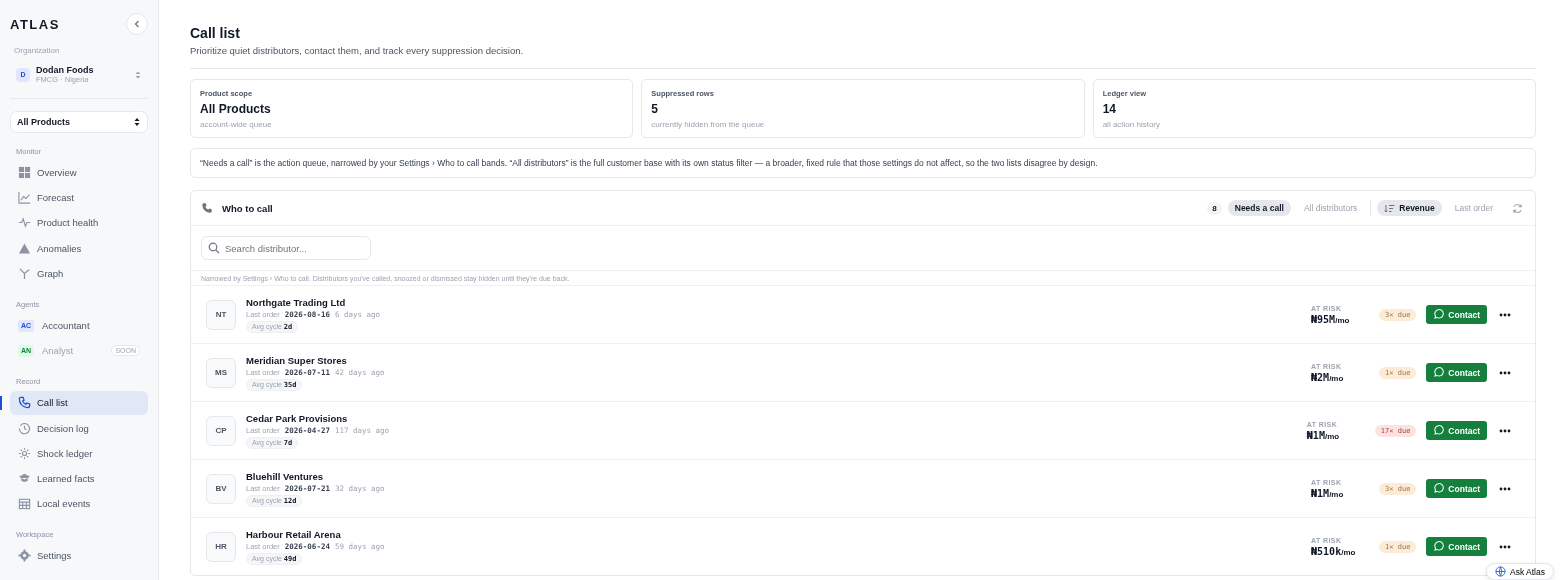 Image resolution: width=1568 pixels, height=580 pixels. Describe the element at coordinates (79, 555) in the screenshot. I see `sidebar-item: Settings` at that location.